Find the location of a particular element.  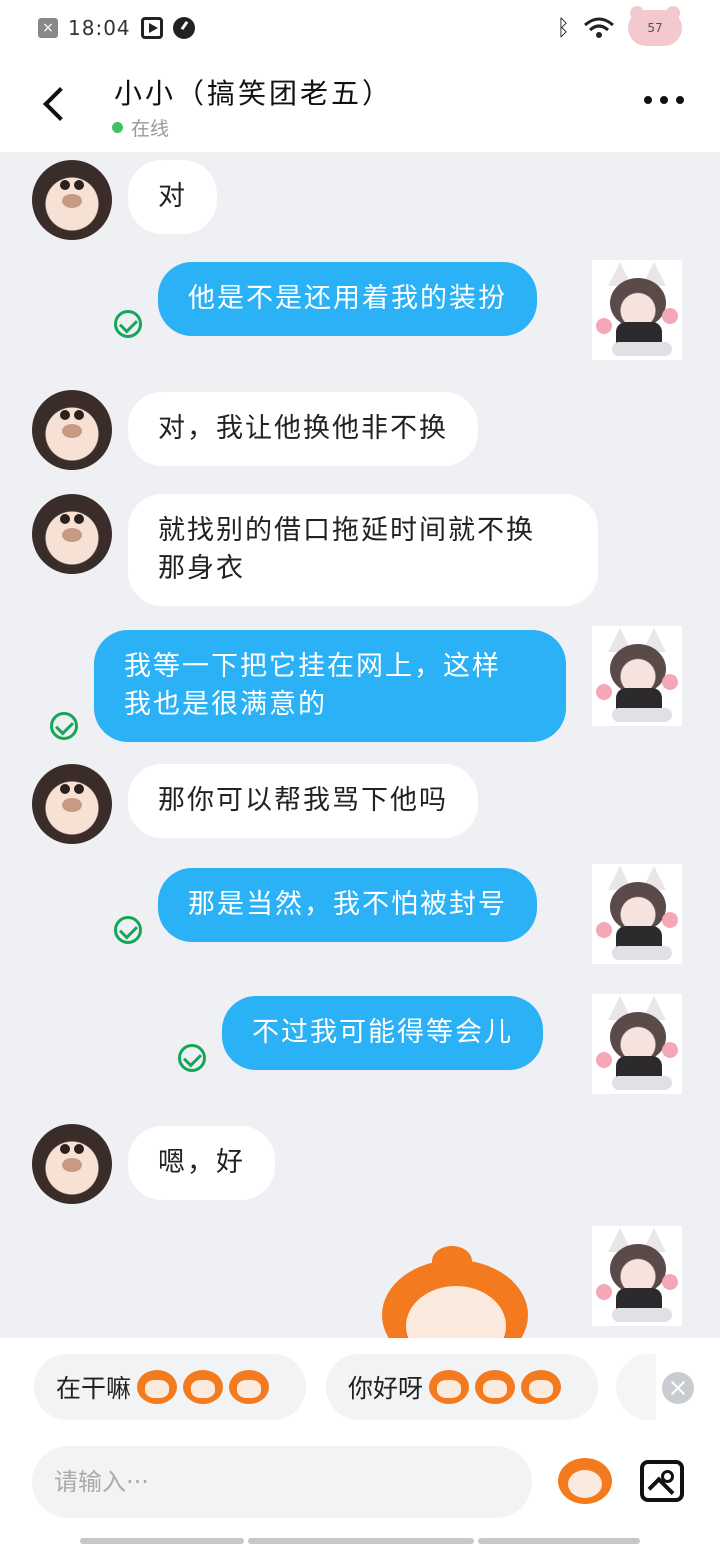

quick-reply-chip: 你好呀 is located at coordinates (462, 1387).